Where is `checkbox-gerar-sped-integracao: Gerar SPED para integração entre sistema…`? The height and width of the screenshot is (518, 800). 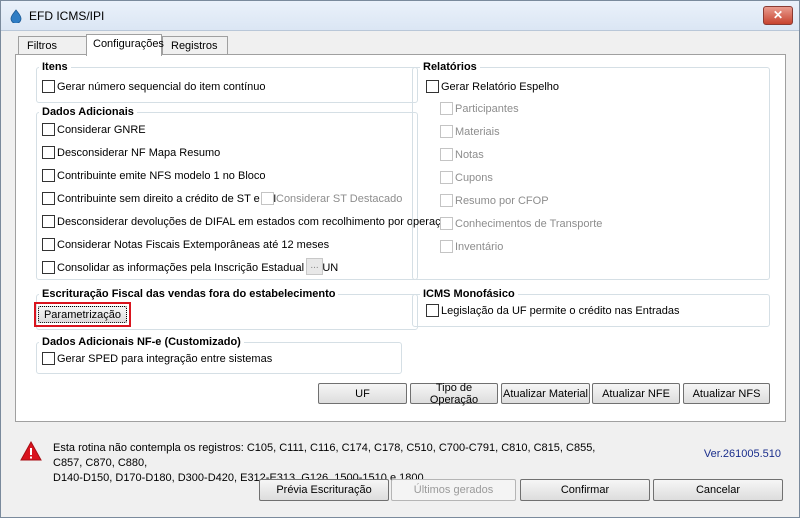 checkbox-gerar-sped-integracao: Gerar SPED para integração entre sistema… is located at coordinates (157, 358).